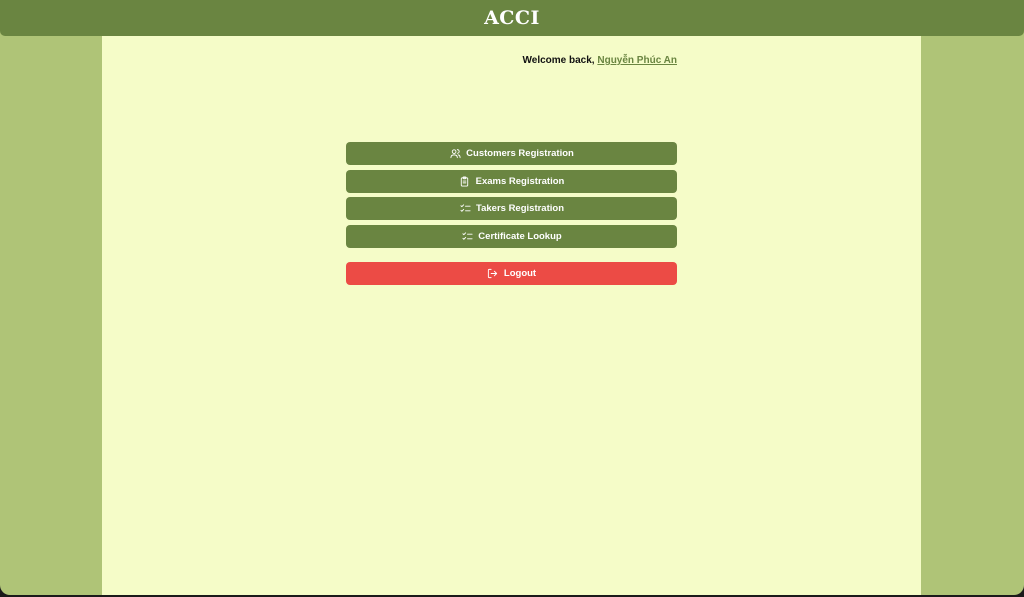  What do you see at coordinates (558, 60) in the screenshot?
I see `welcome-prefix: Welcome back,` at bounding box center [558, 60].